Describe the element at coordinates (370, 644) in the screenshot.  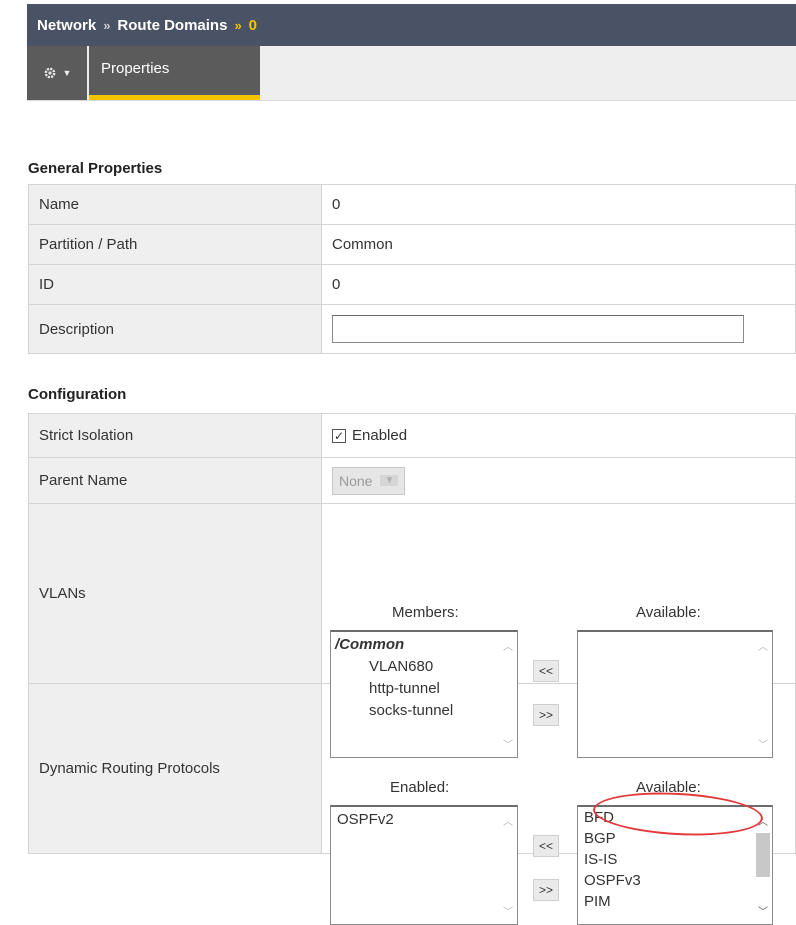
I see `list-group-header: /Common` at that location.